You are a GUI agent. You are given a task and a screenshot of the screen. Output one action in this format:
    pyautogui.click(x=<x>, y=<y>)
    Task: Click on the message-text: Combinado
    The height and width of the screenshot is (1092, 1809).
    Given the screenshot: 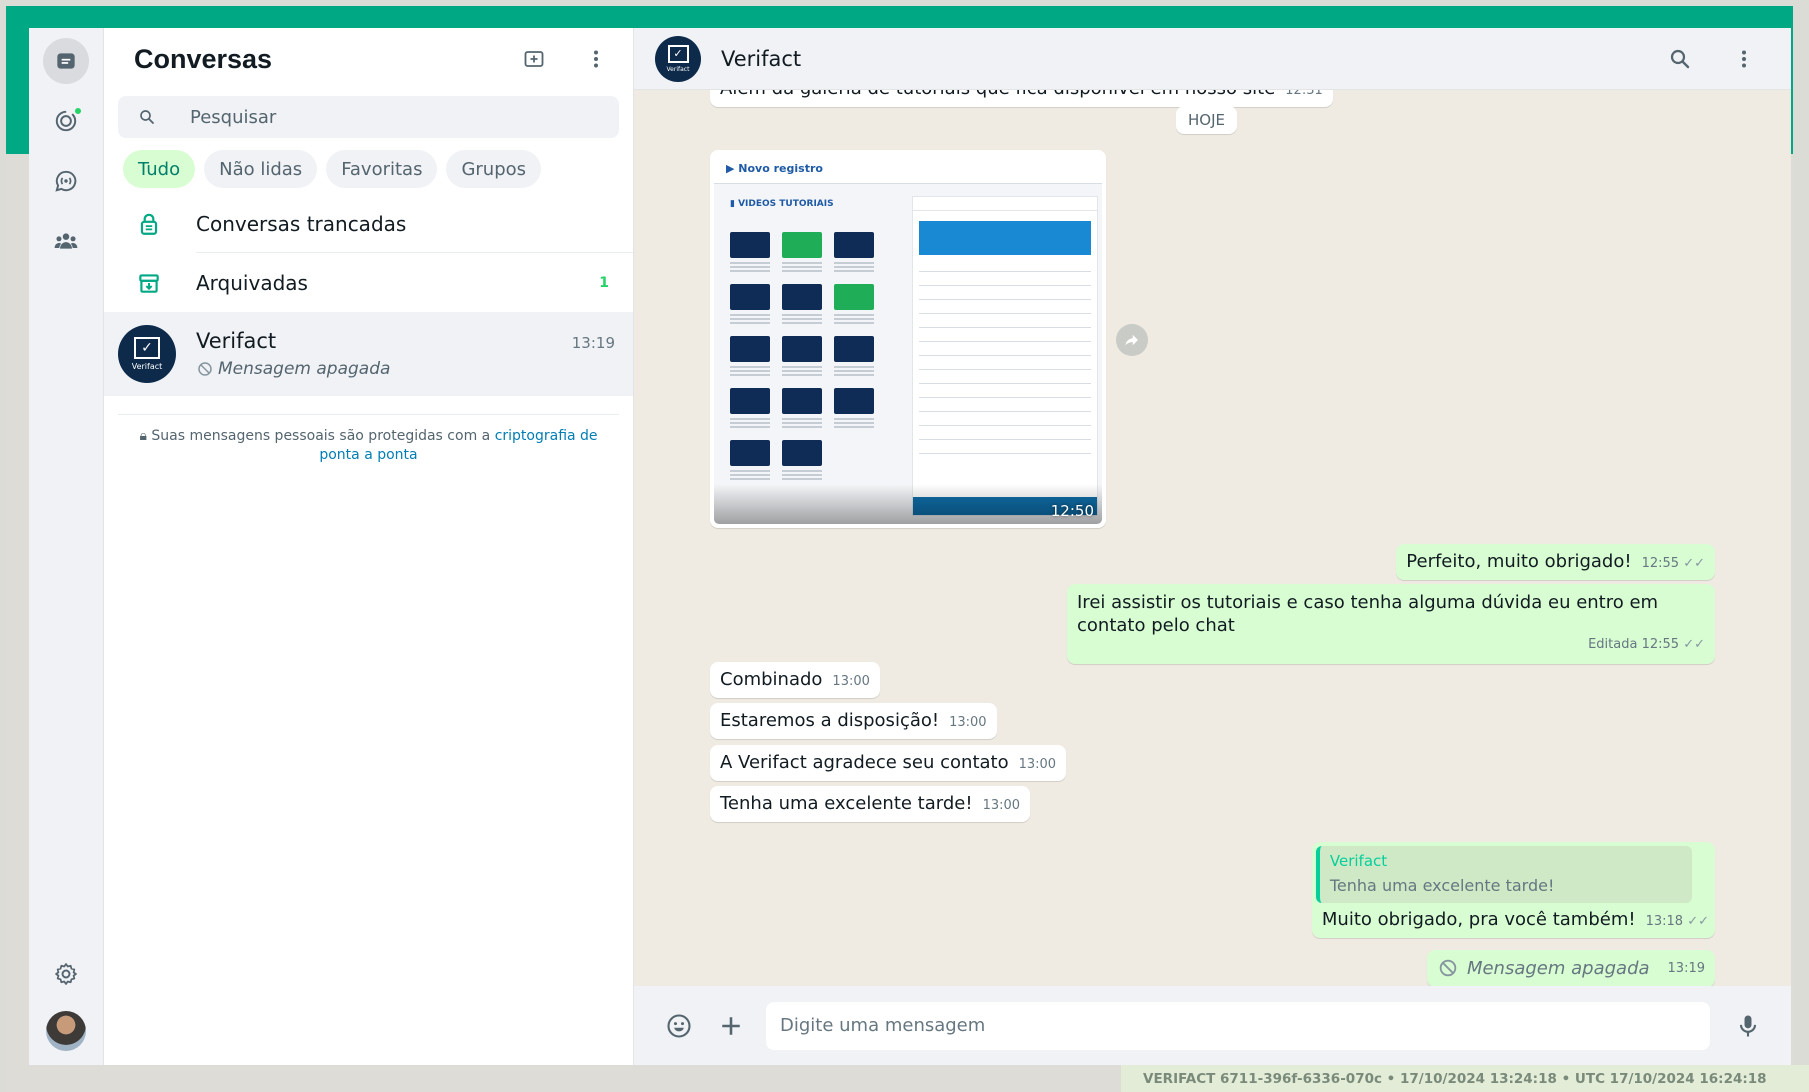 What is the action you would take?
    pyautogui.click(x=771, y=679)
    